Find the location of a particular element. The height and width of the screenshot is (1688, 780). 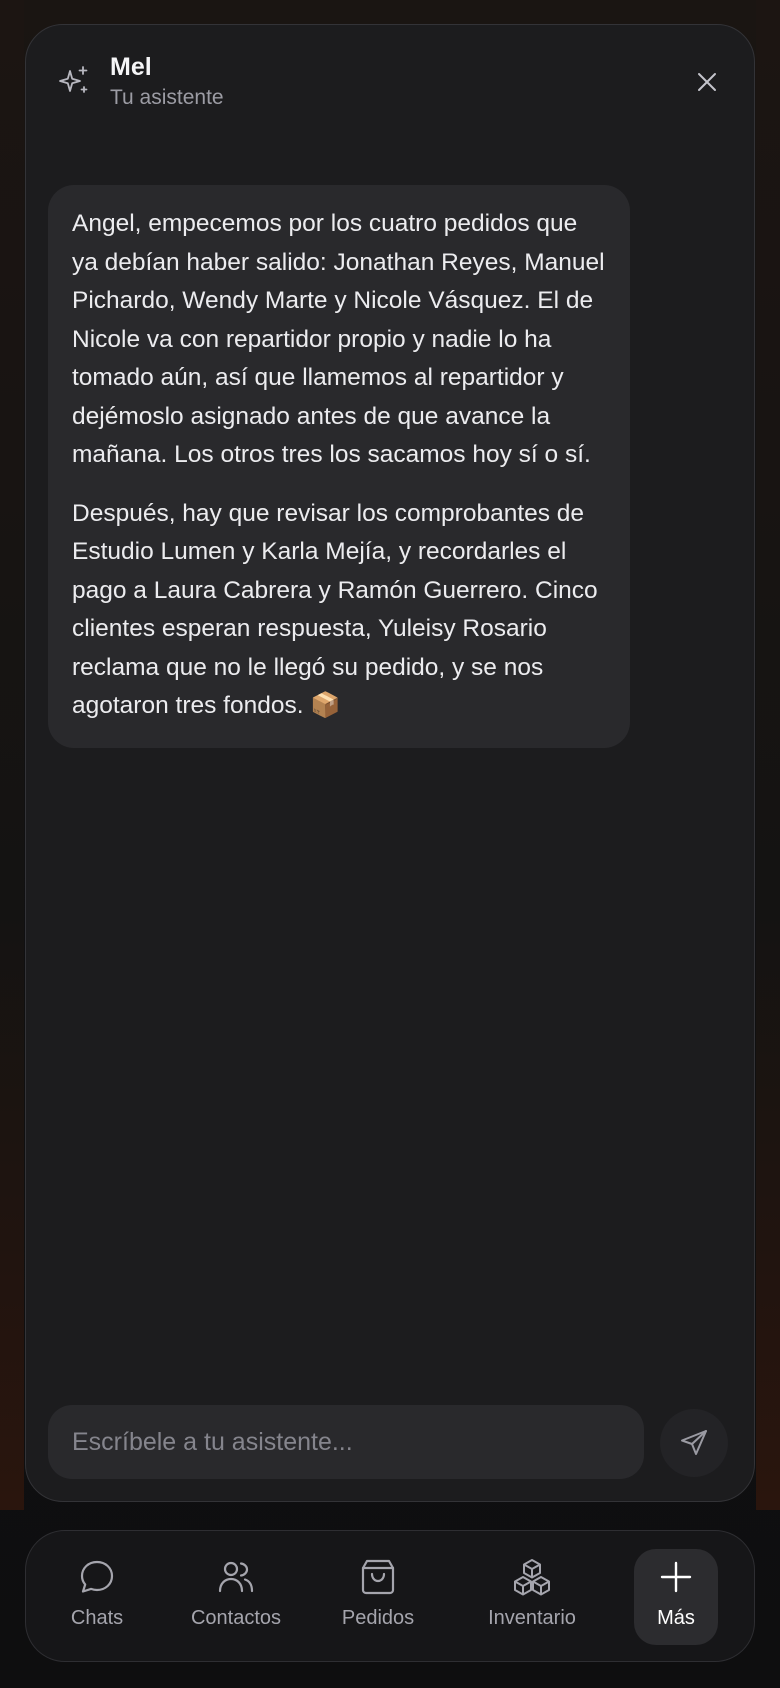

composer is located at coordinates (393, 1443).